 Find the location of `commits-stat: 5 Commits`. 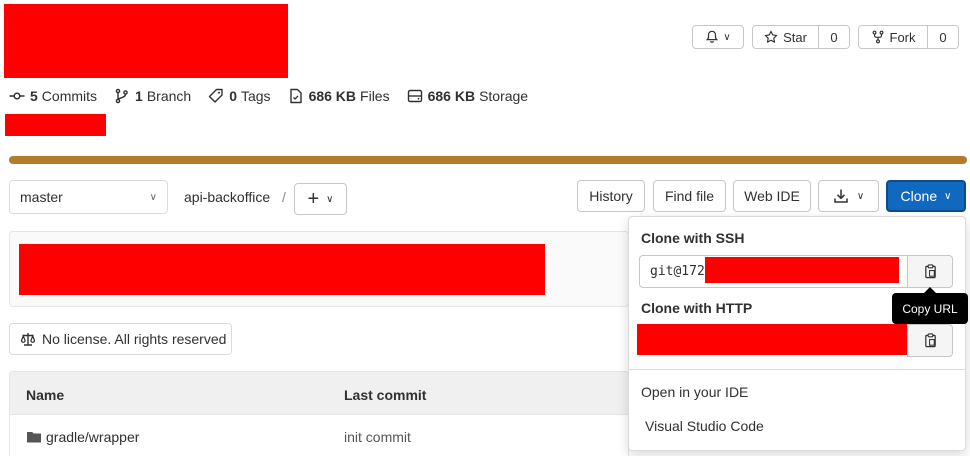

commits-stat: 5 Commits is located at coordinates (53, 96).